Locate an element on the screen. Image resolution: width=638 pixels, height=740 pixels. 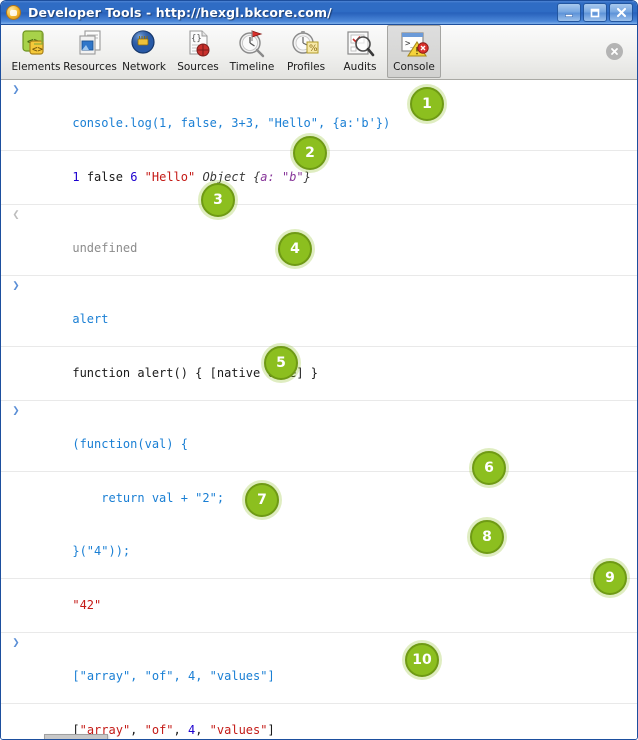
console-input-cont: }("4")); is located at coordinates (319, 552).